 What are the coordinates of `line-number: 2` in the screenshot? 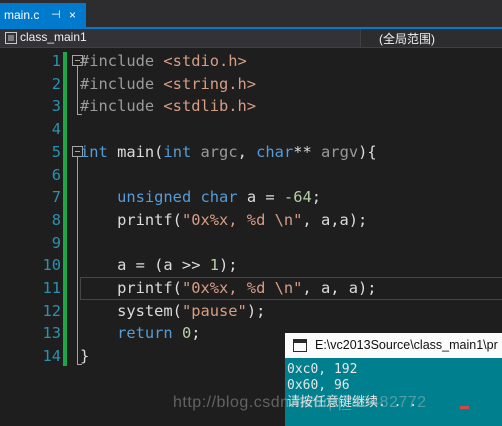 It's located at (56, 83).